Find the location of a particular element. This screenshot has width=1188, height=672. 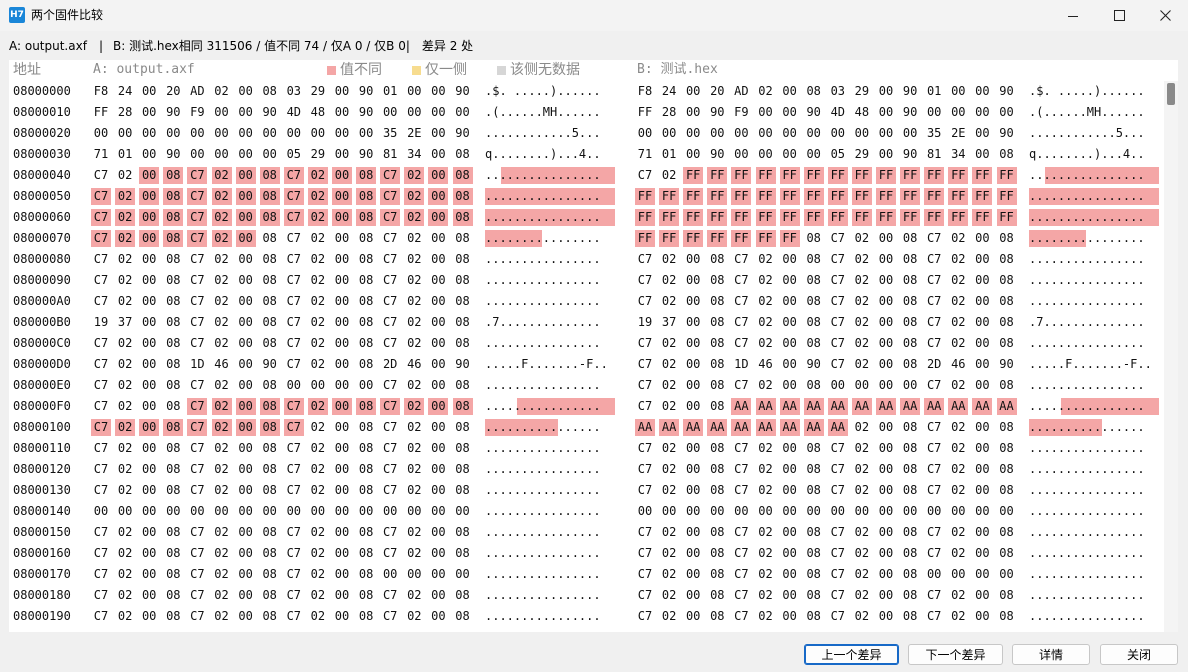

byte-cell-b: 90 is located at coordinates (1006, 364).